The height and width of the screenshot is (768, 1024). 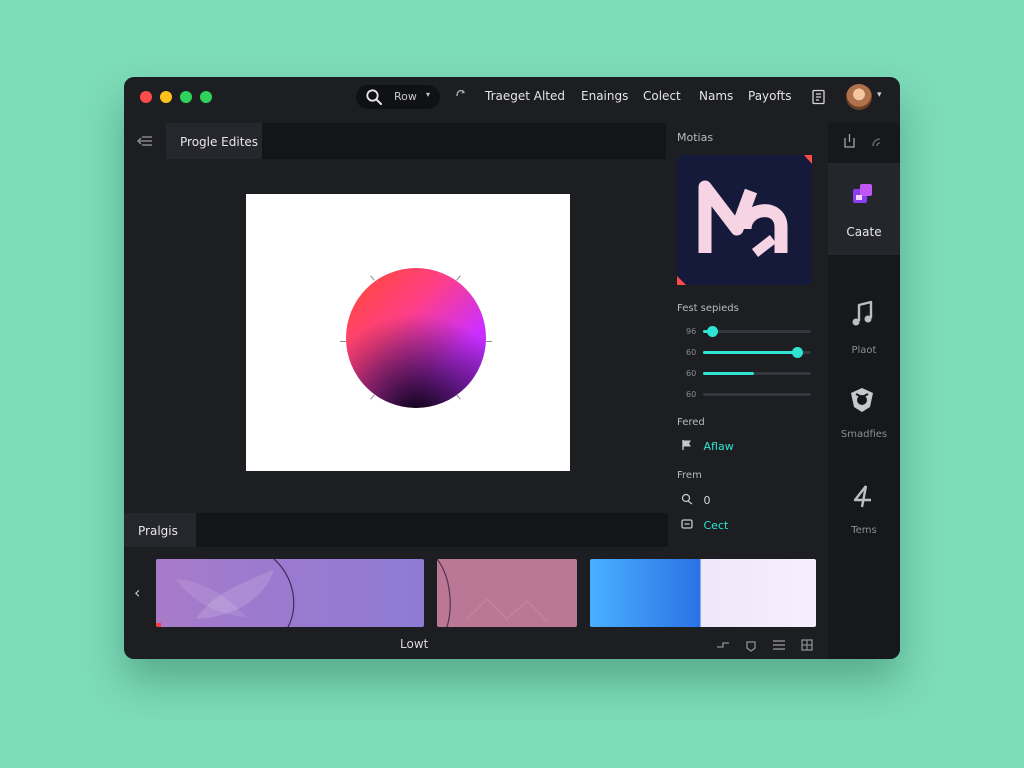 What do you see at coordinates (863, 314) in the screenshot?
I see `music-note-icon` at bounding box center [863, 314].